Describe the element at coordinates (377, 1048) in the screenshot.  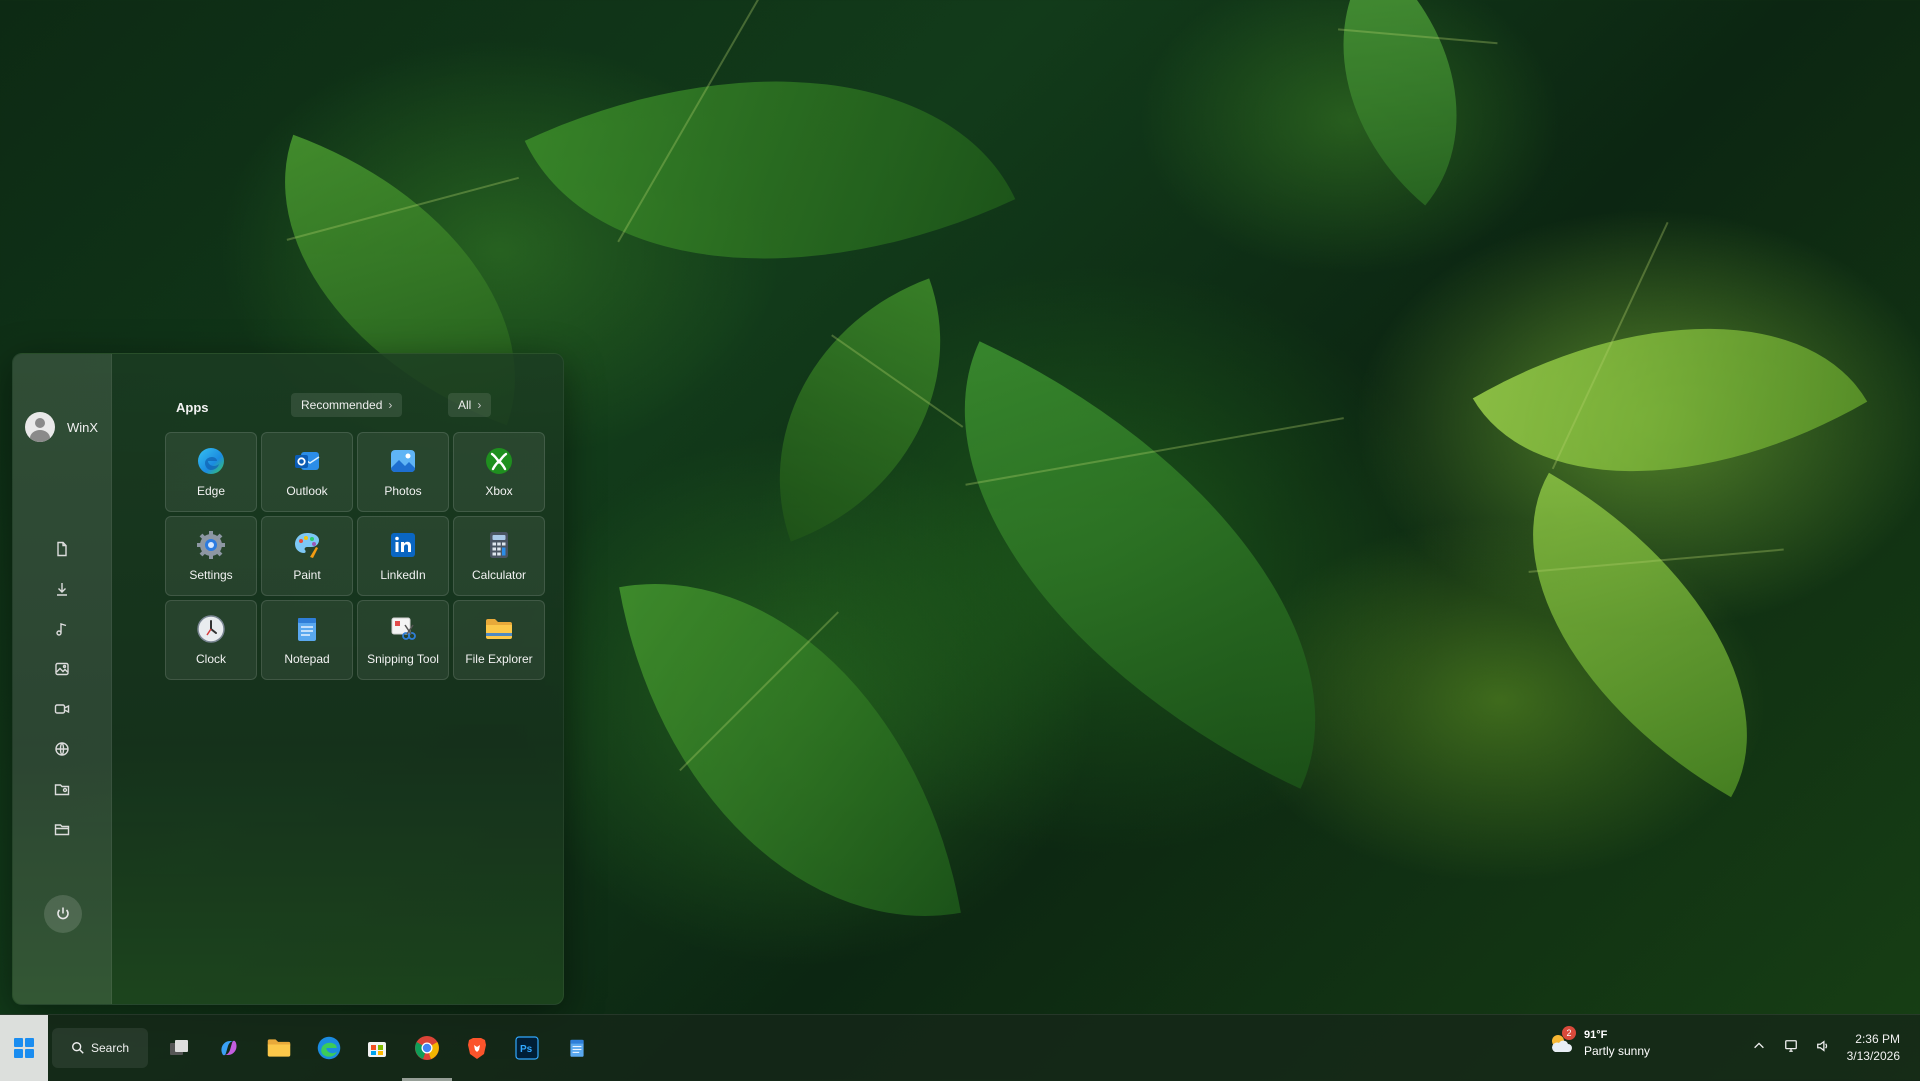
I see `store-icon` at that location.